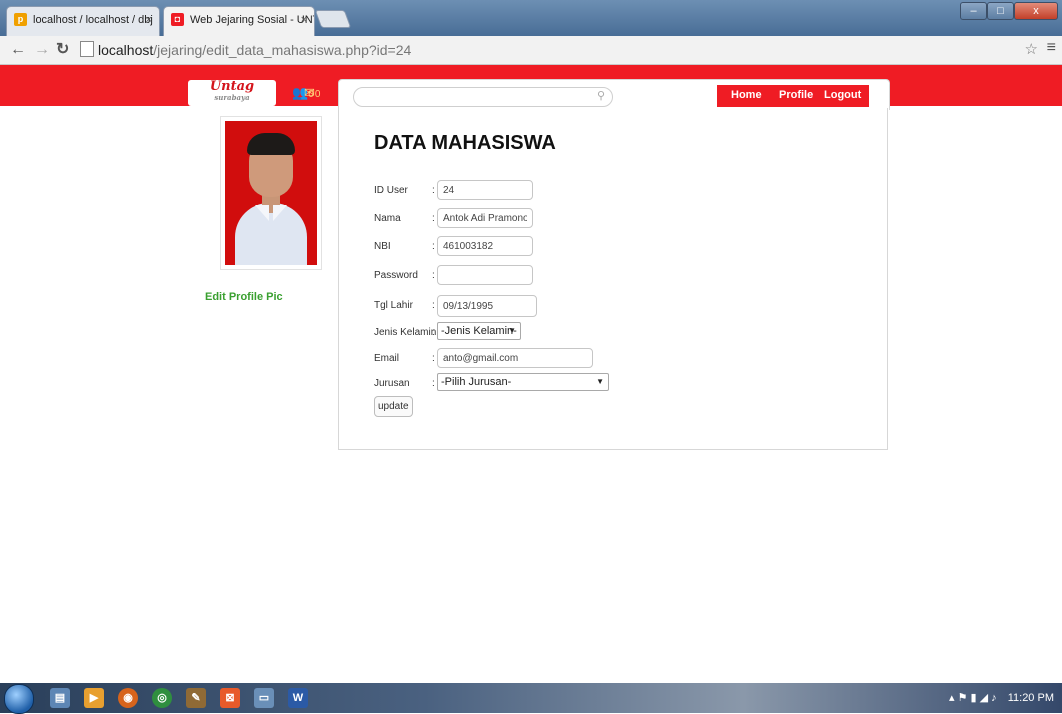  What do you see at coordinates (20, 19) in the screenshot?
I see `phpmyadmin-icon: p` at bounding box center [20, 19].